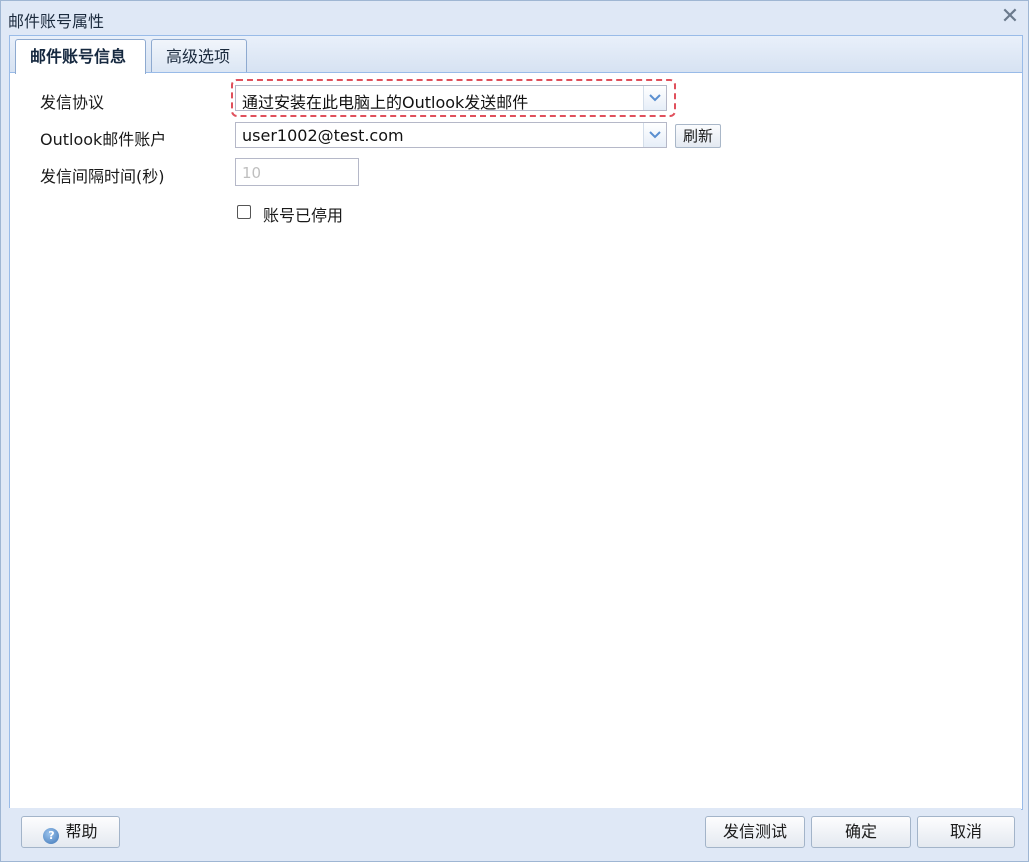 The image size is (1029, 862). What do you see at coordinates (199, 56) in the screenshot?
I see `tab-advanced-options: 高级选项` at bounding box center [199, 56].